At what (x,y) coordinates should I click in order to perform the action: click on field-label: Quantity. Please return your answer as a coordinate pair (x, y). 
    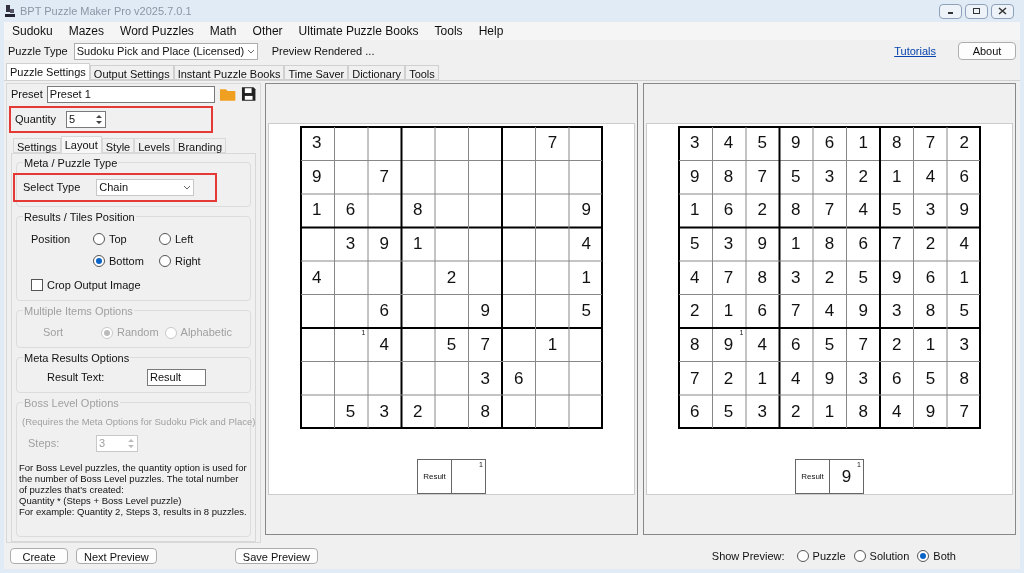
    Looking at the image, I should click on (35, 120).